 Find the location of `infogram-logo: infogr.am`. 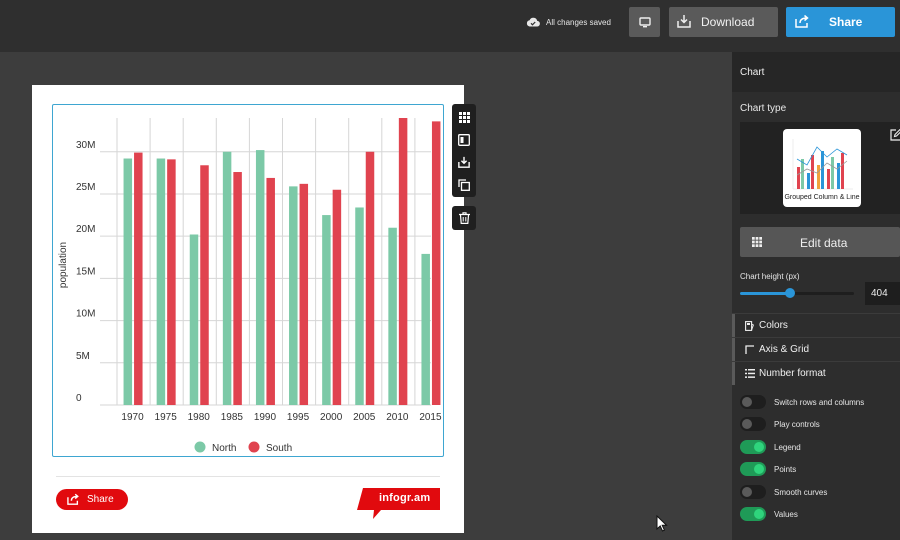

infogram-logo: infogr.am is located at coordinates (398, 504).